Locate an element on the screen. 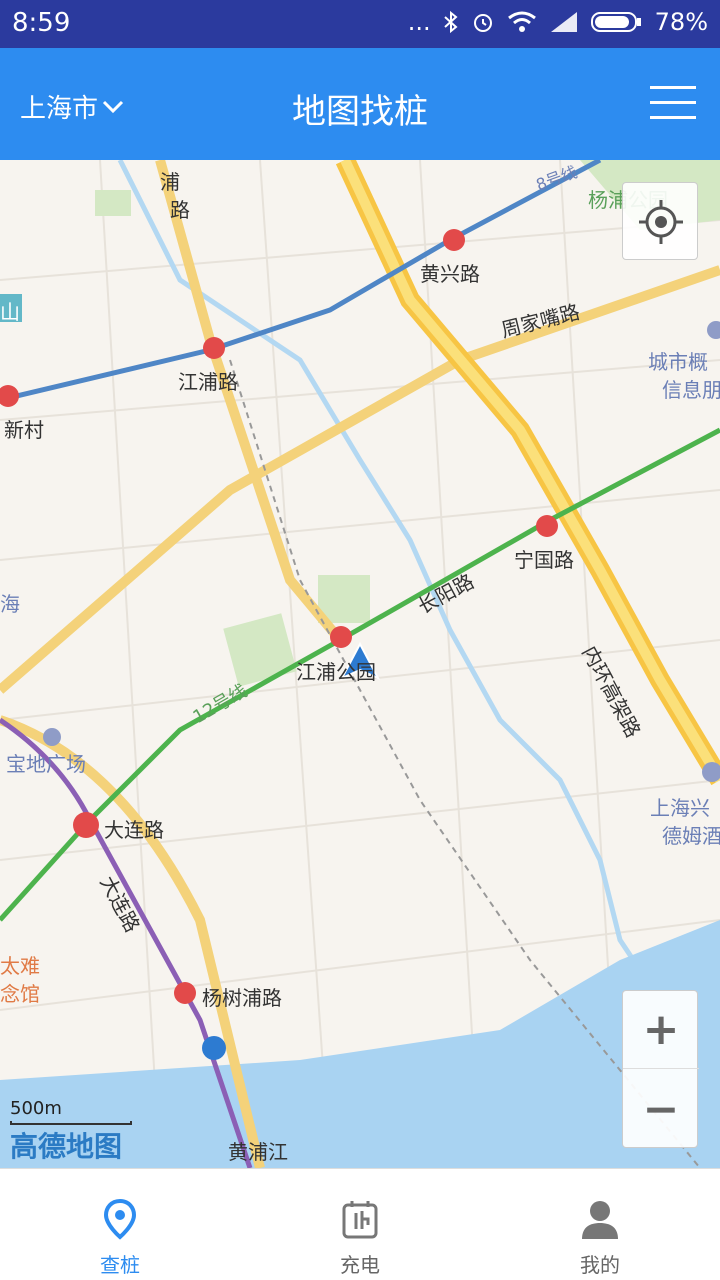 The image size is (720, 1280). location-pin-icon is located at coordinates (120, 1219).